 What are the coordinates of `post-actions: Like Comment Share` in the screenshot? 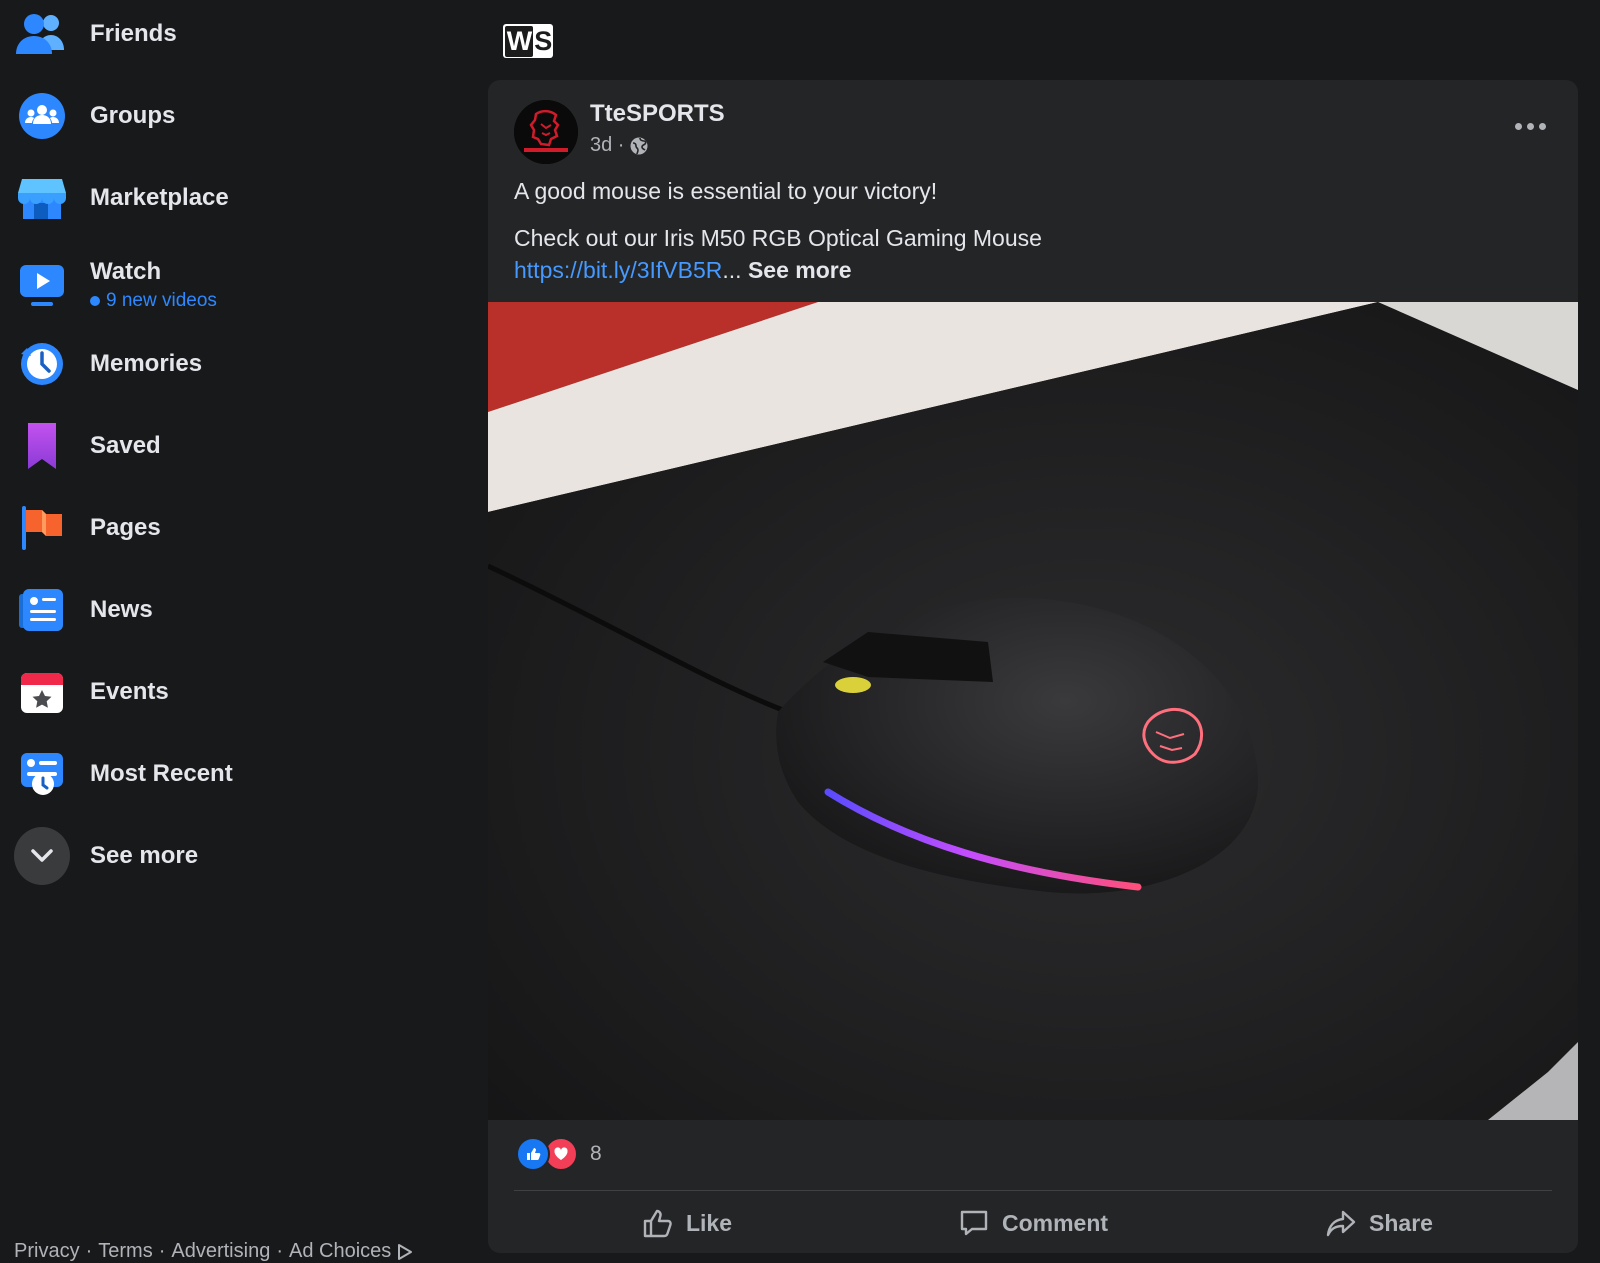 It's located at (1033, 1223).